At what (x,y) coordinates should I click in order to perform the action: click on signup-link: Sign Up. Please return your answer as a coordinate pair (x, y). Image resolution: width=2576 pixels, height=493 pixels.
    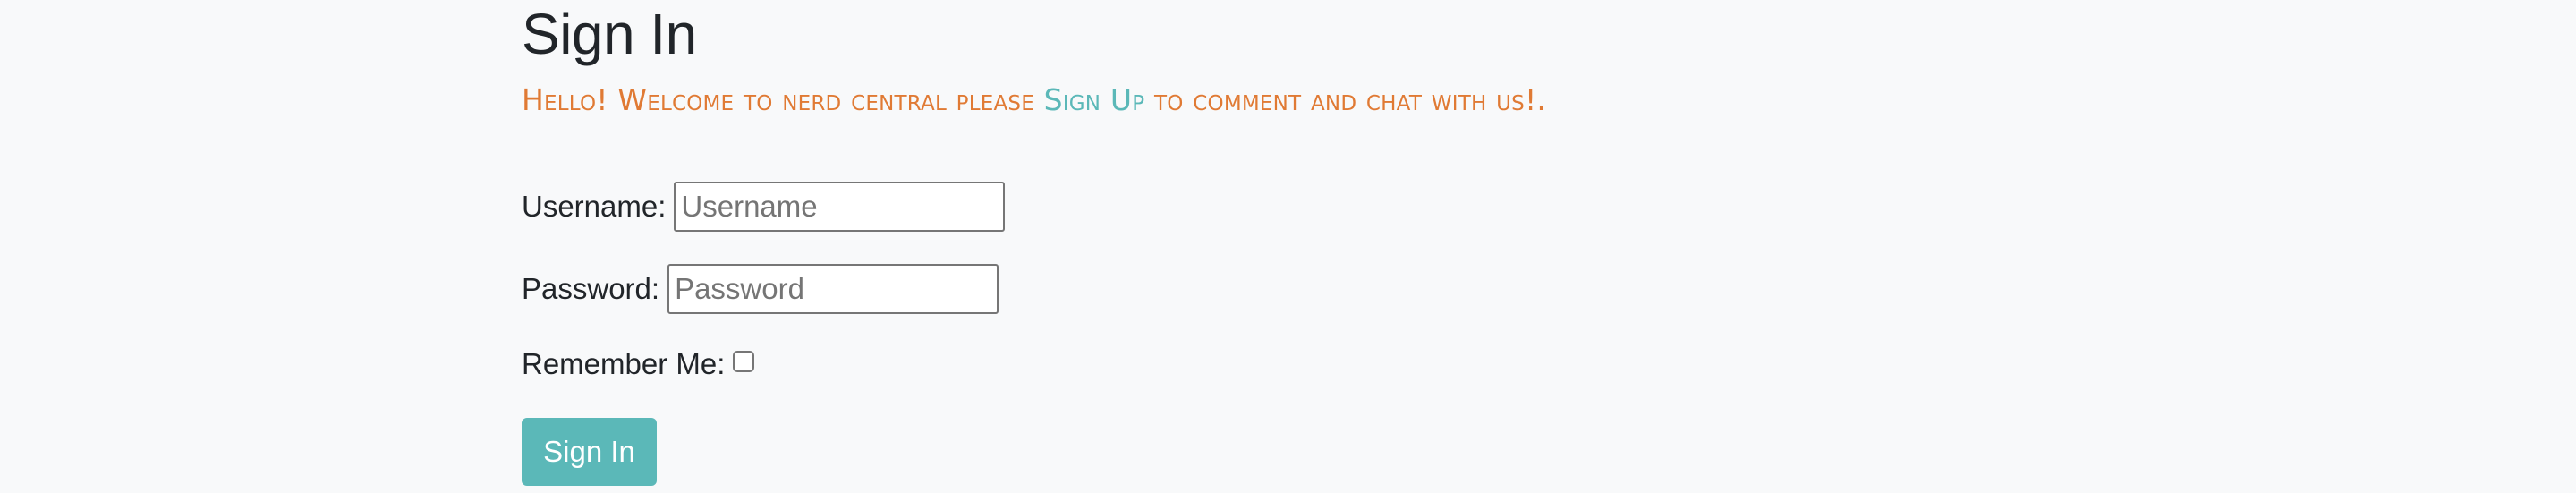
    Looking at the image, I should click on (1094, 99).